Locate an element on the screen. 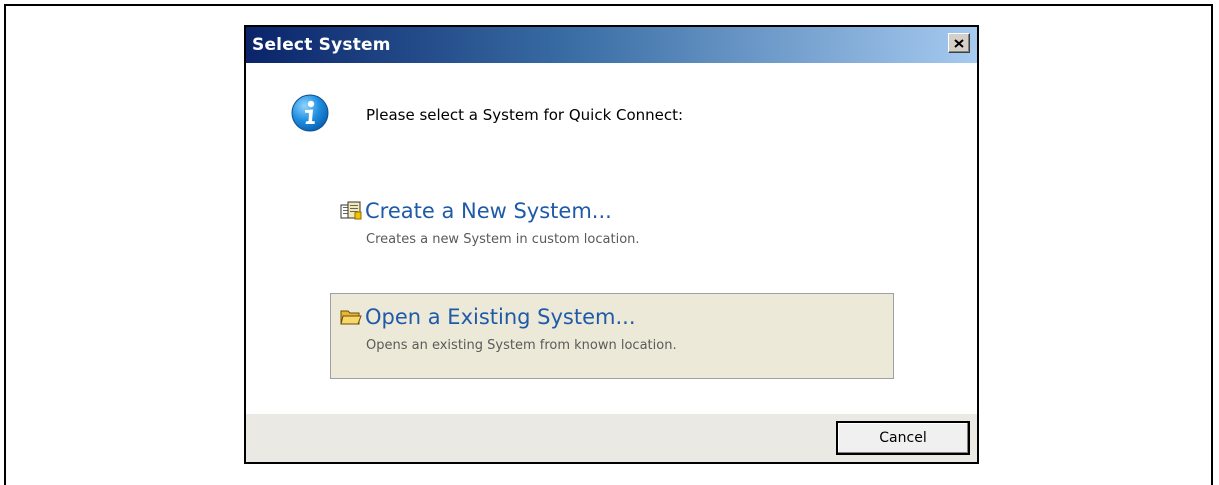 The width and height of the screenshot is (1219, 485). close-button is located at coordinates (959, 43).